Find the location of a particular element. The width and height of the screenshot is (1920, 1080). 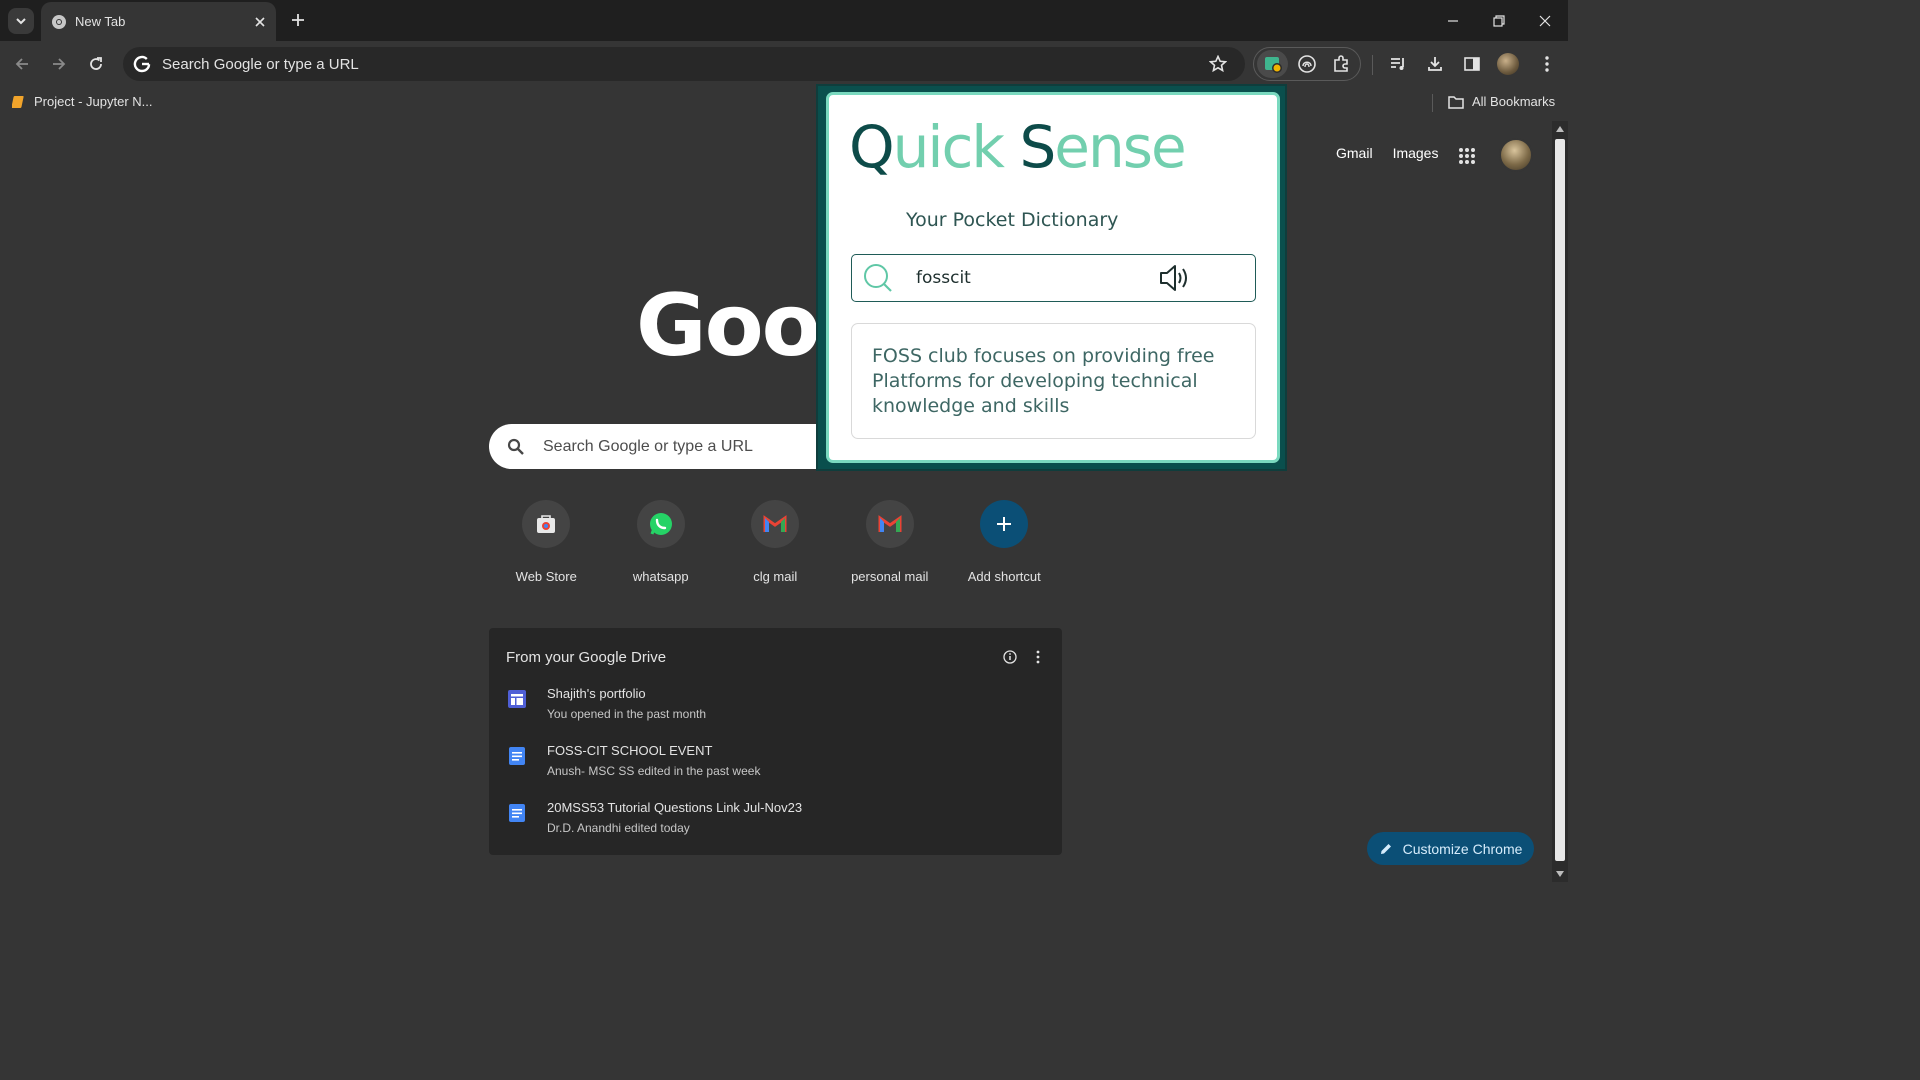

kebab-menu-icon is located at coordinates (1547, 64).